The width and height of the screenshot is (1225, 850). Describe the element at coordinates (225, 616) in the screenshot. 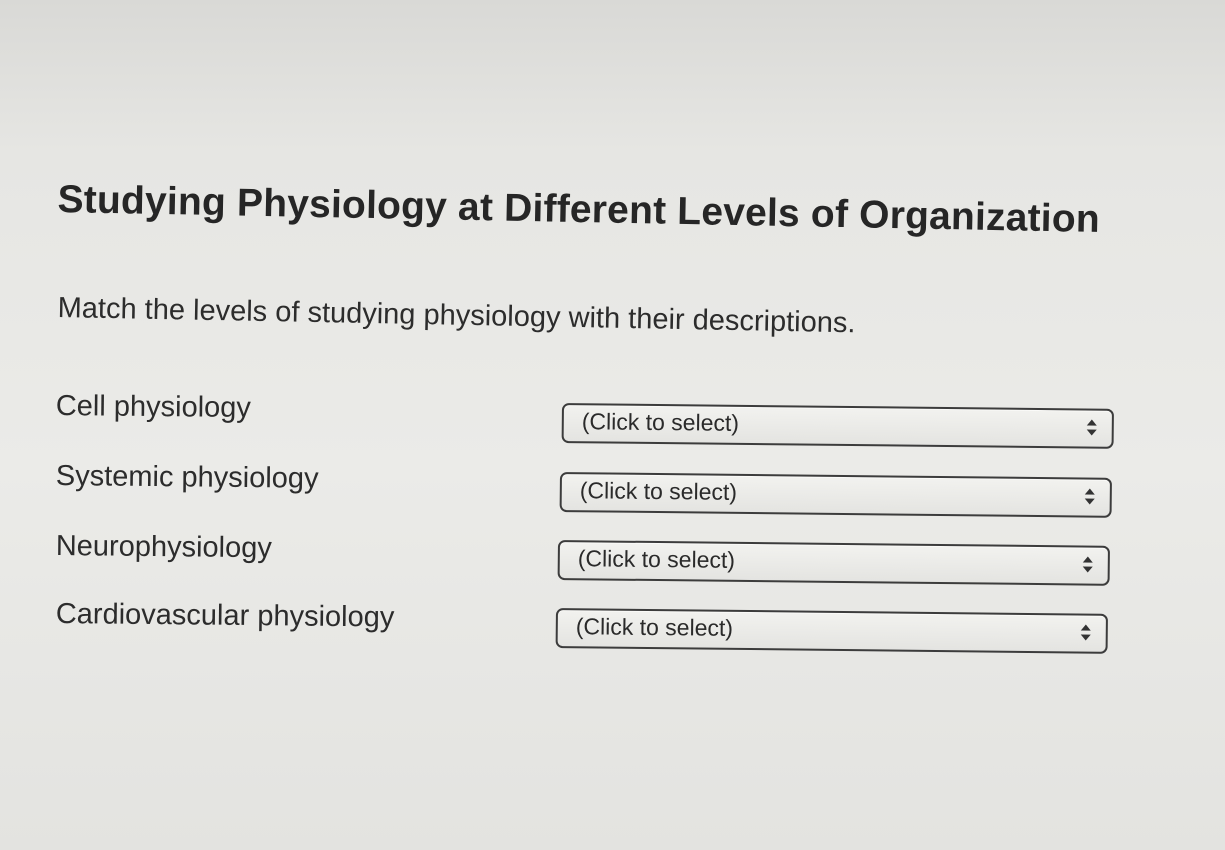

I see `term-label: Cardiovascular physiology` at that location.